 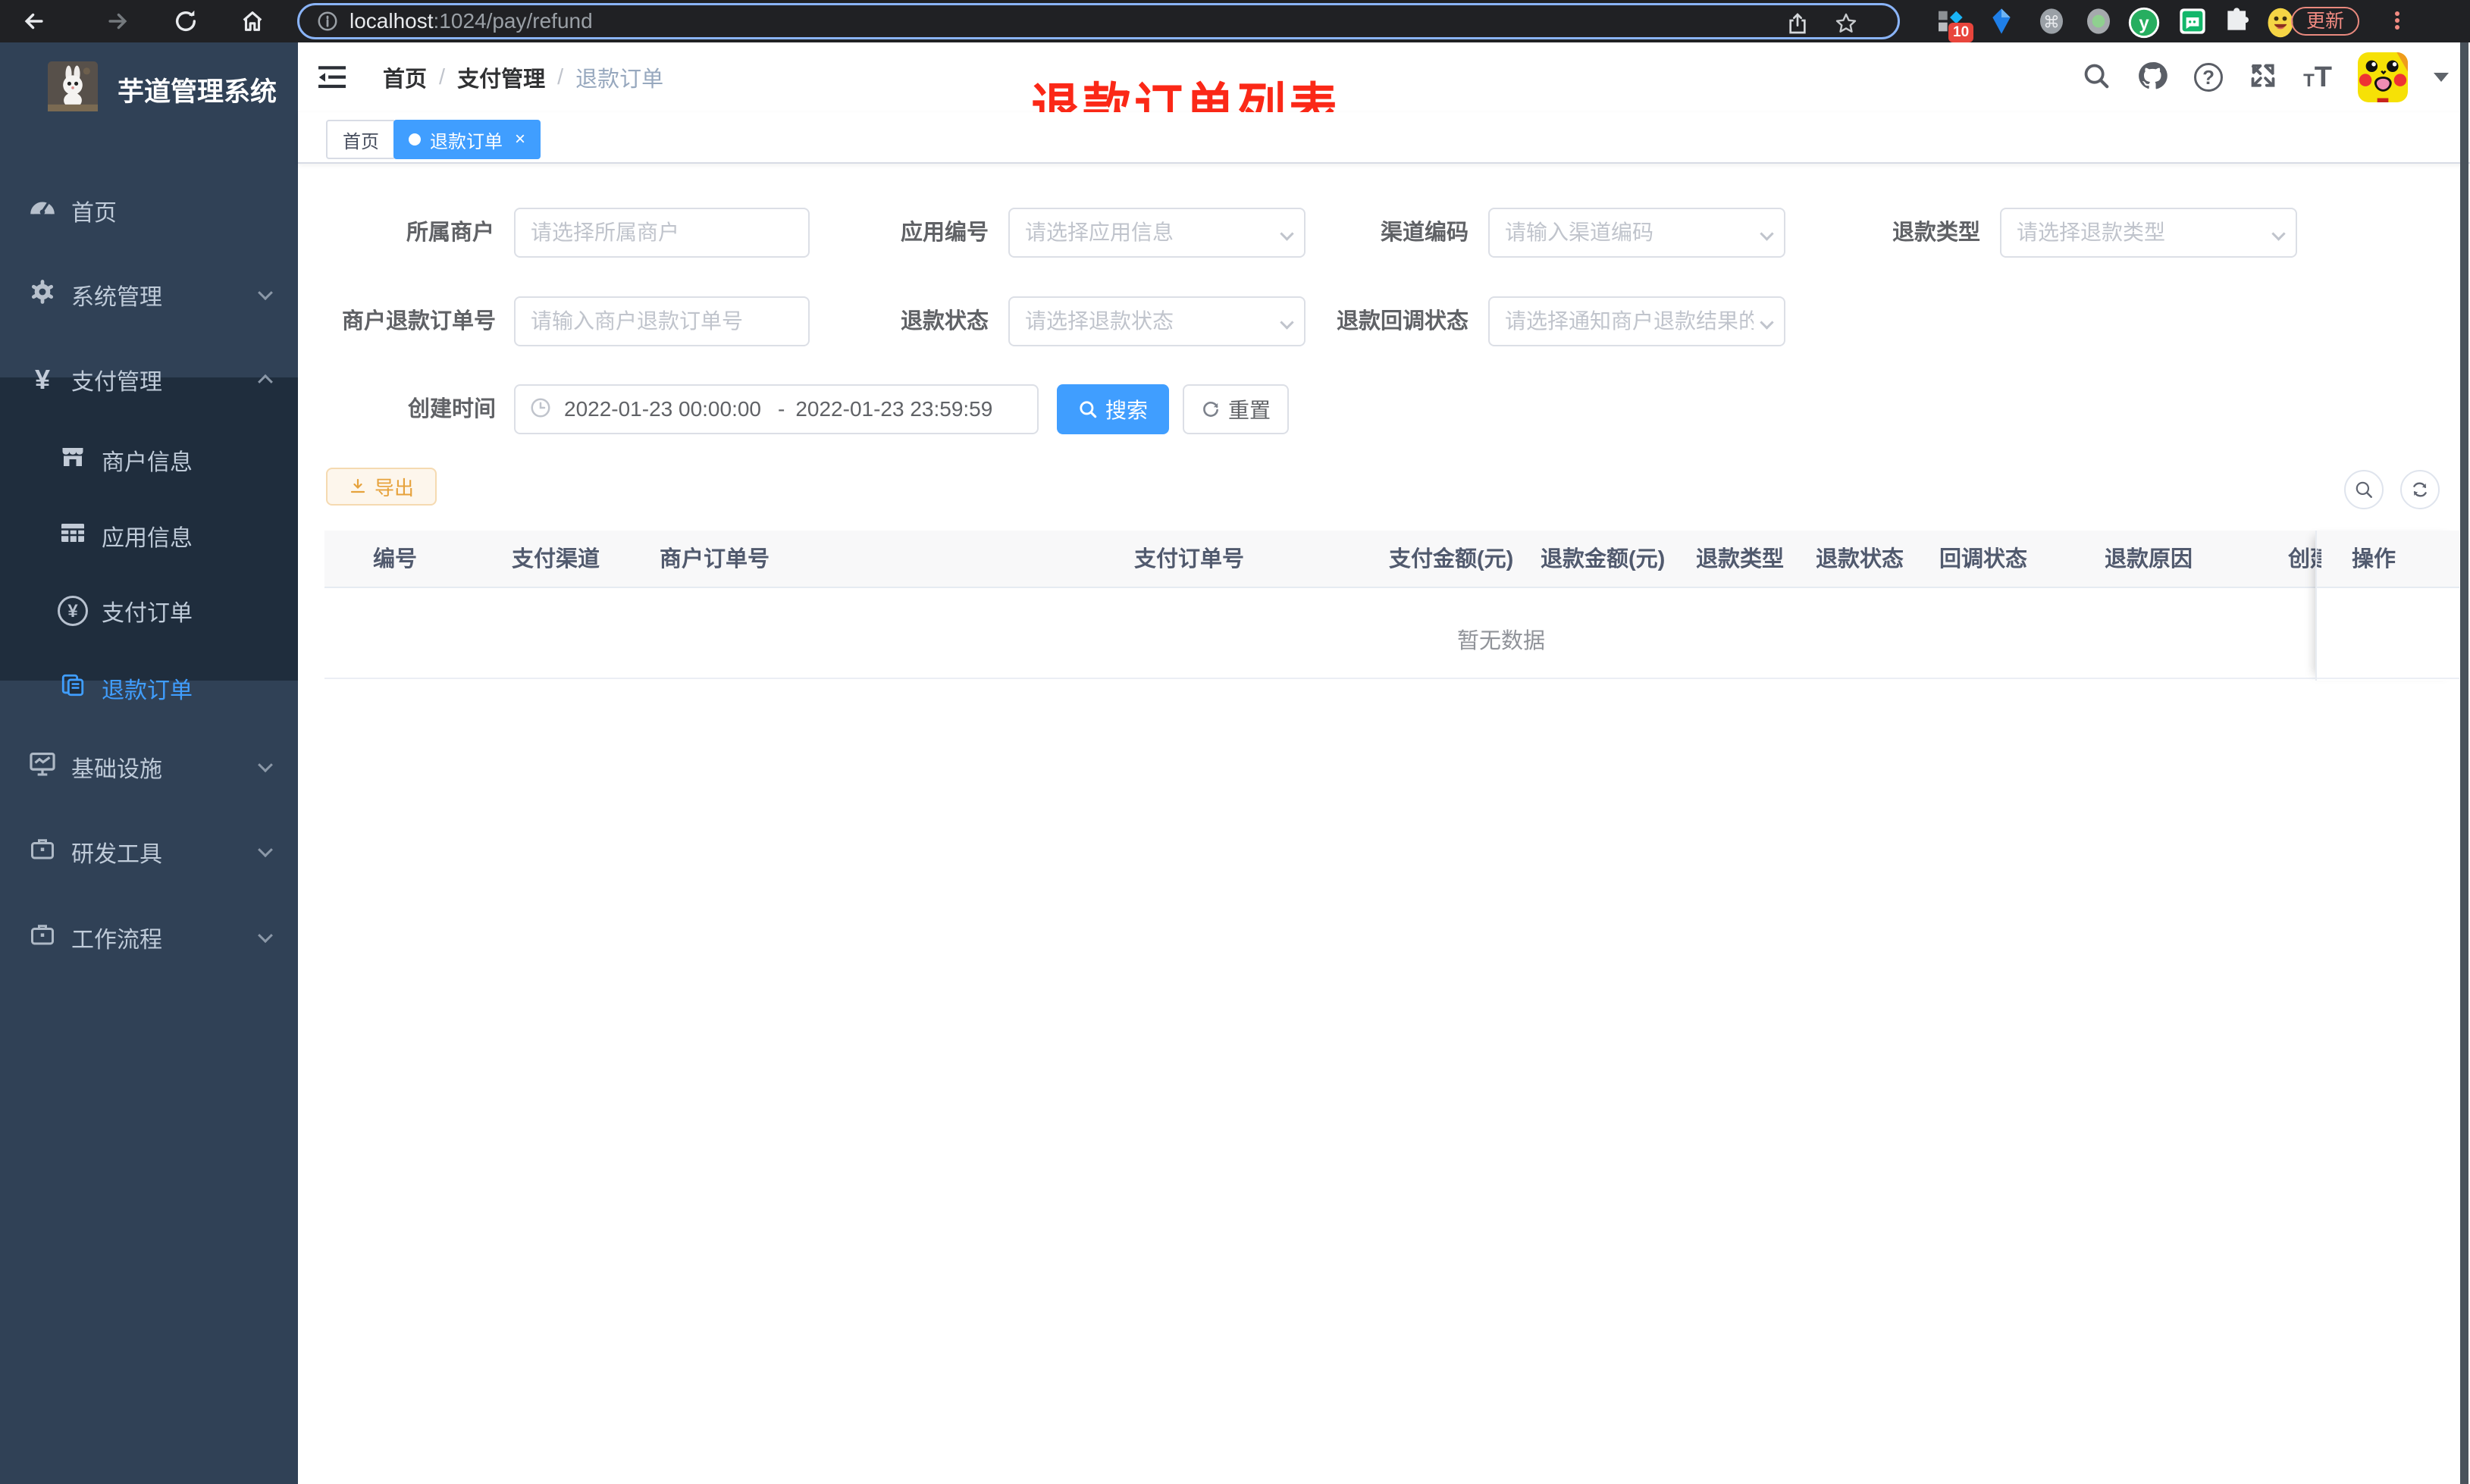 I want to click on svg-text: y, so click(x=2144, y=23).